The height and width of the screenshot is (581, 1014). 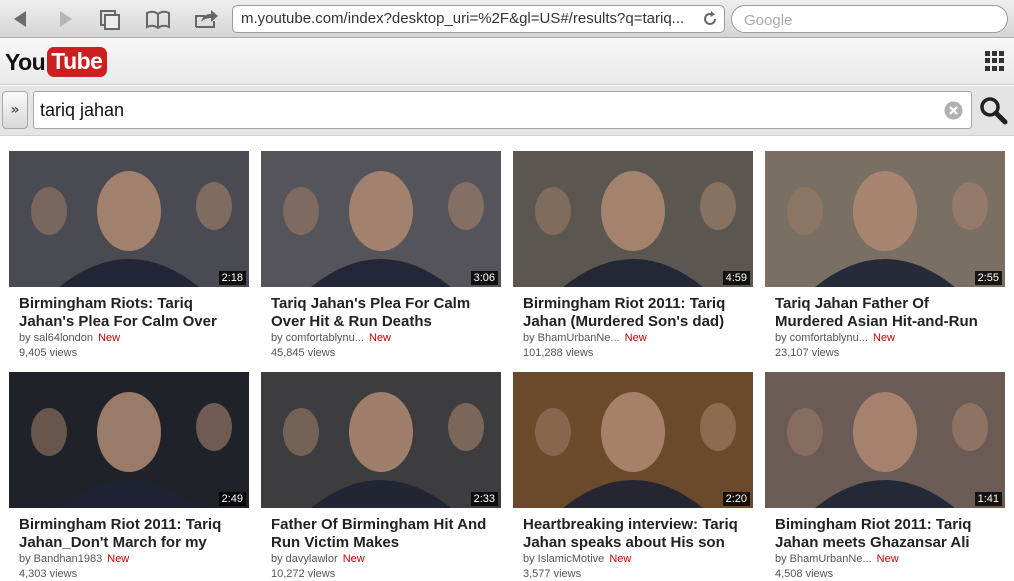 I want to click on logo-you: You, so click(x=25, y=61).